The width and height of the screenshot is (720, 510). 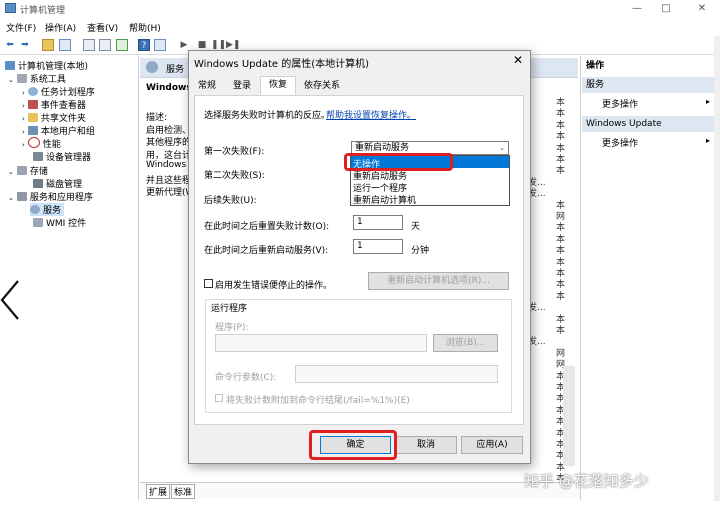 I want to click on tree-disk-management: 磁盘管理, so click(x=57, y=183).